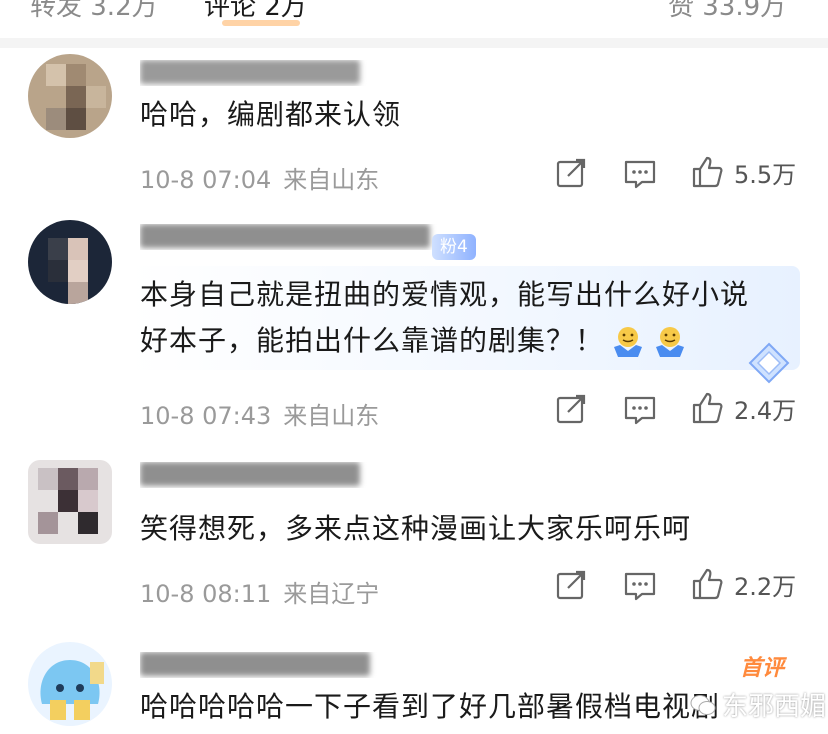 The height and width of the screenshot is (734, 828). Describe the element at coordinates (271, 114) in the screenshot. I see `comment-text: 哈哈，编剧都来认领` at that location.